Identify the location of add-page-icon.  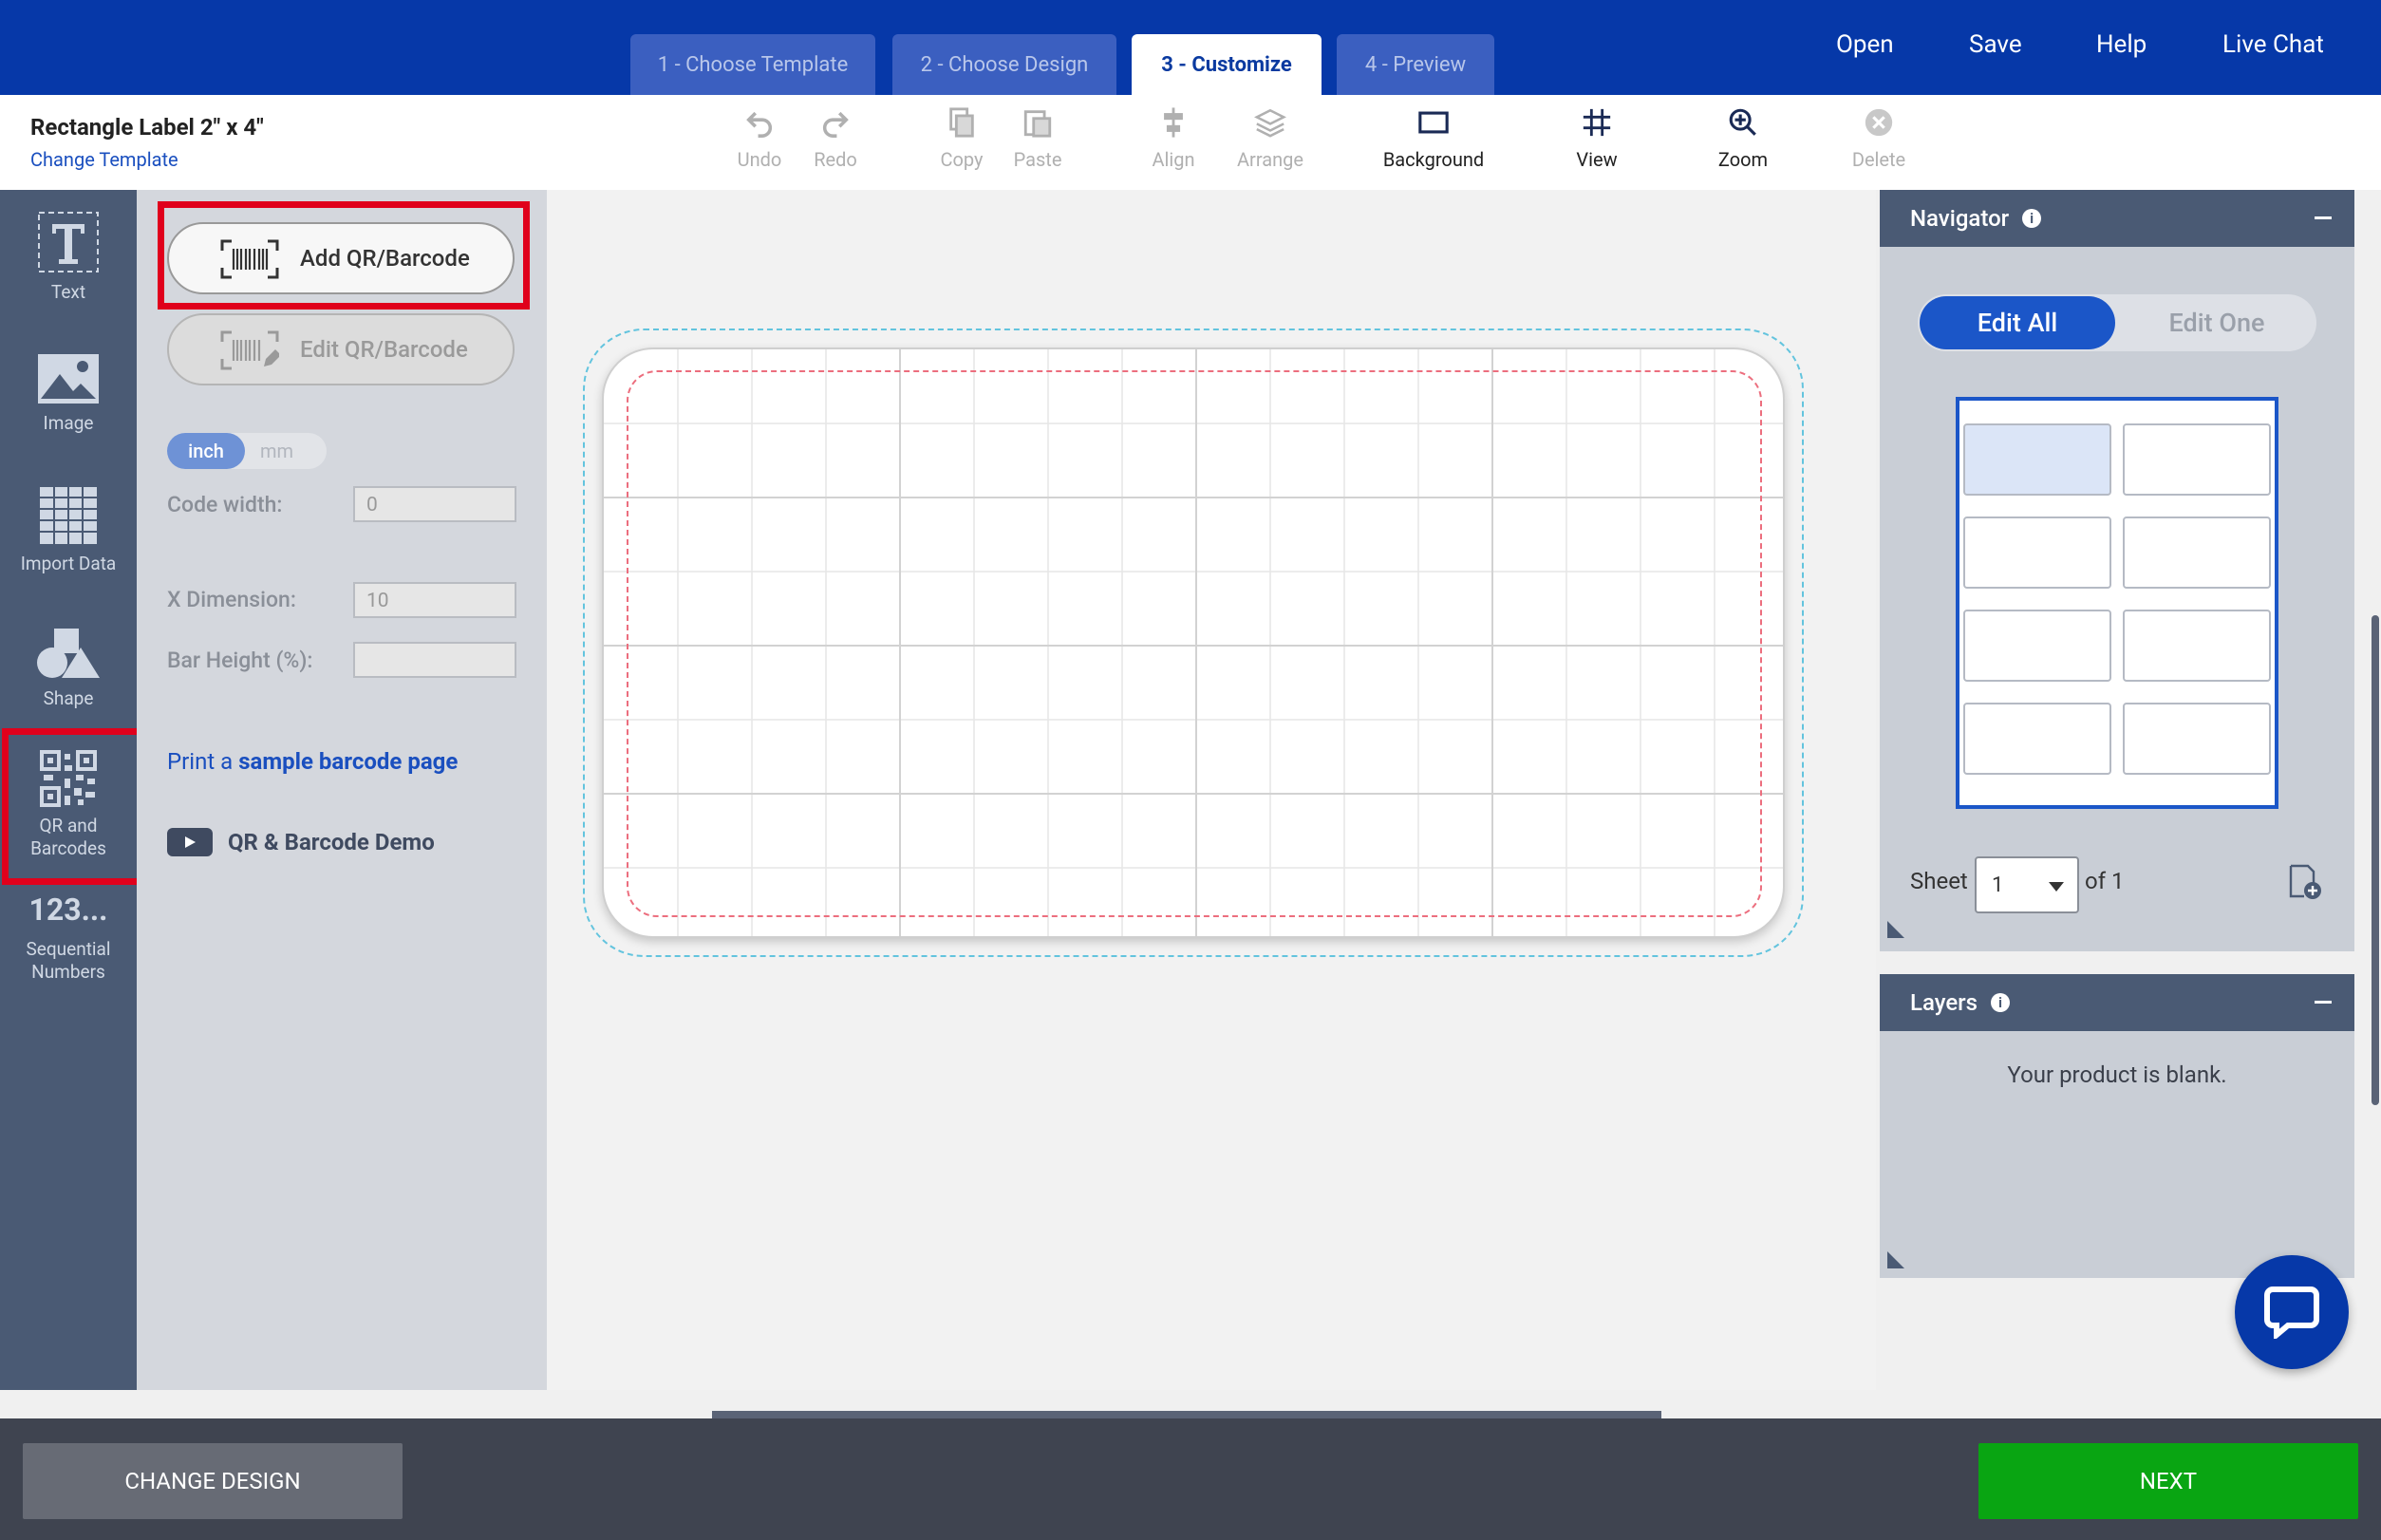
(2305, 882).